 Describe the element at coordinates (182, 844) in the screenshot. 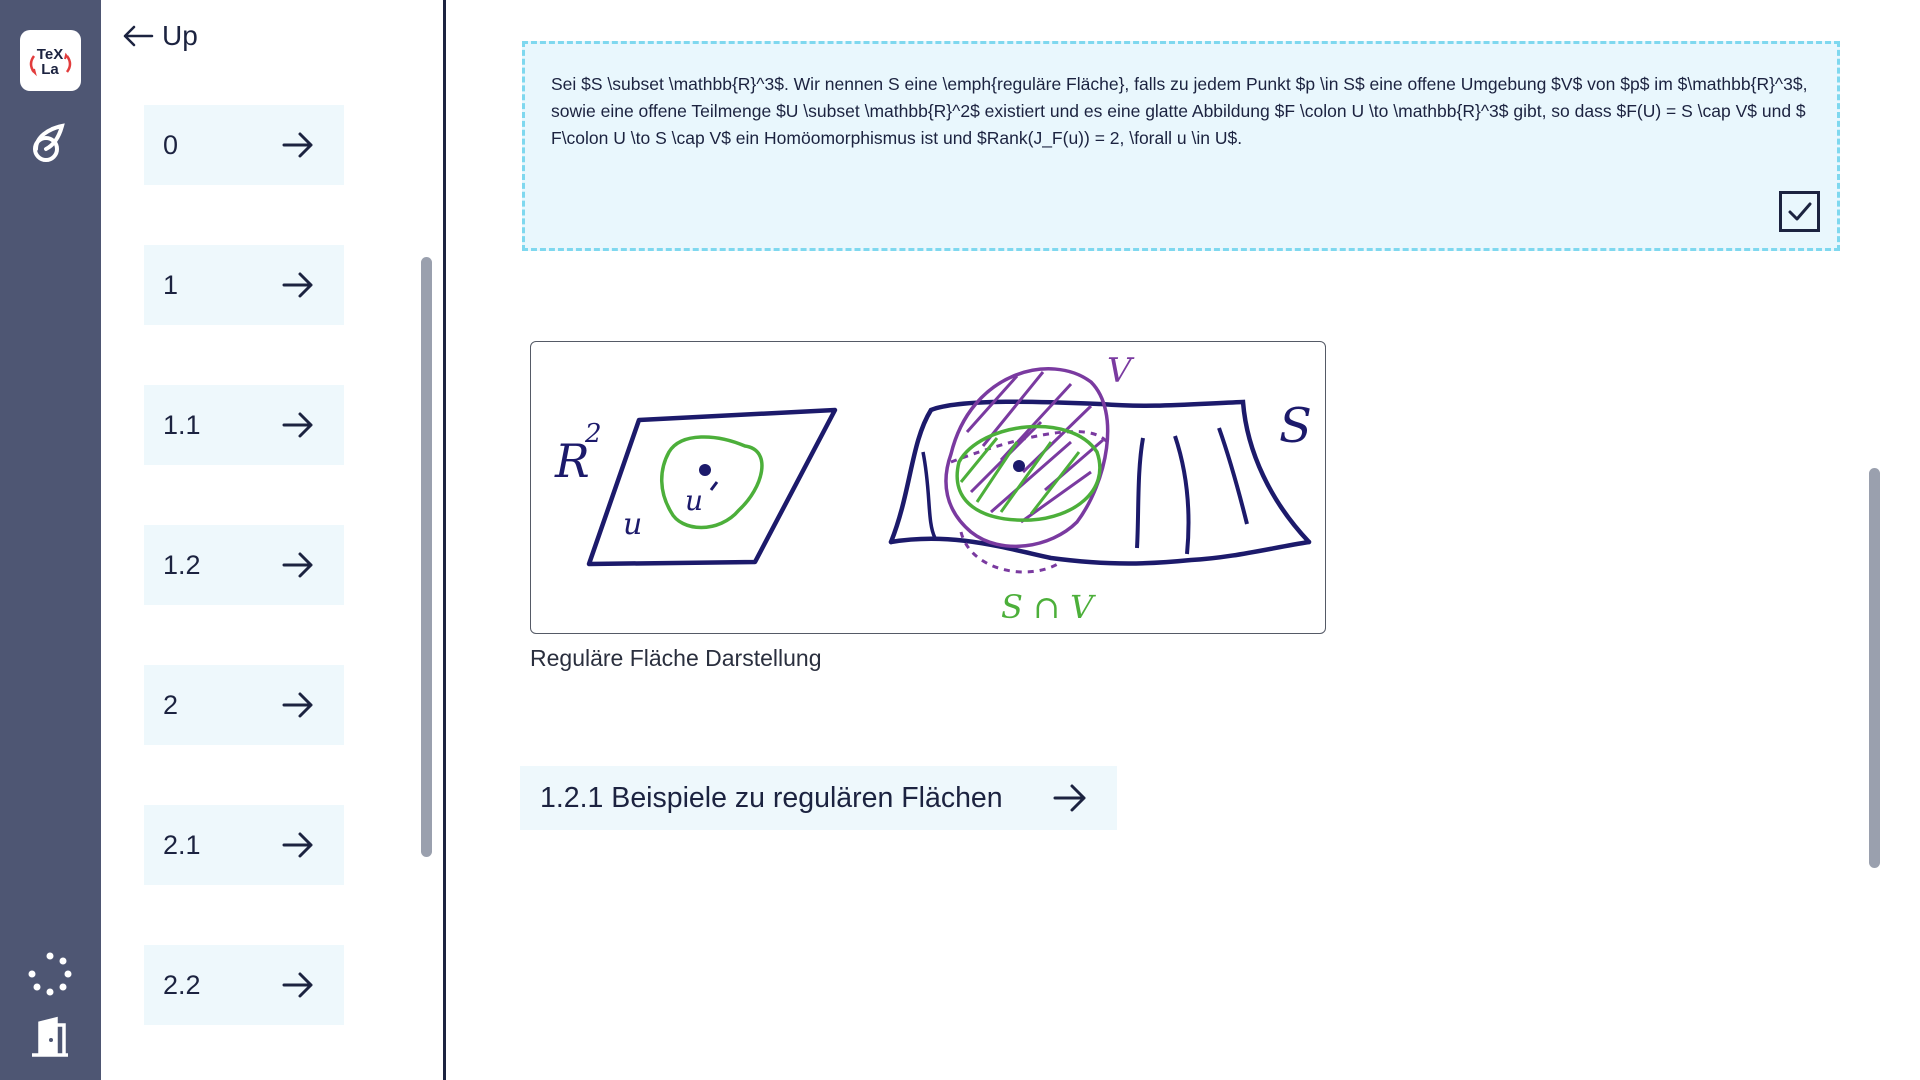

I see `section-label: 2.1` at that location.